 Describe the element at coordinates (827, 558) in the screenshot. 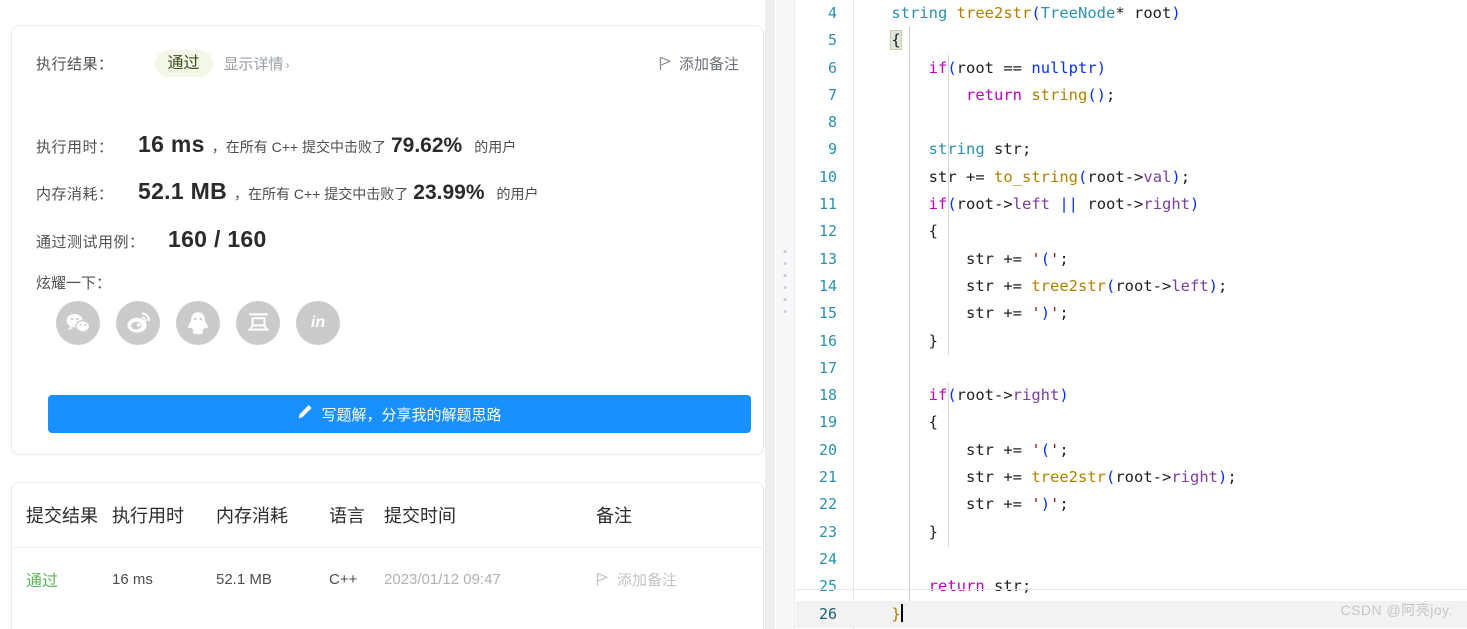

I see `line-number: 24` at that location.